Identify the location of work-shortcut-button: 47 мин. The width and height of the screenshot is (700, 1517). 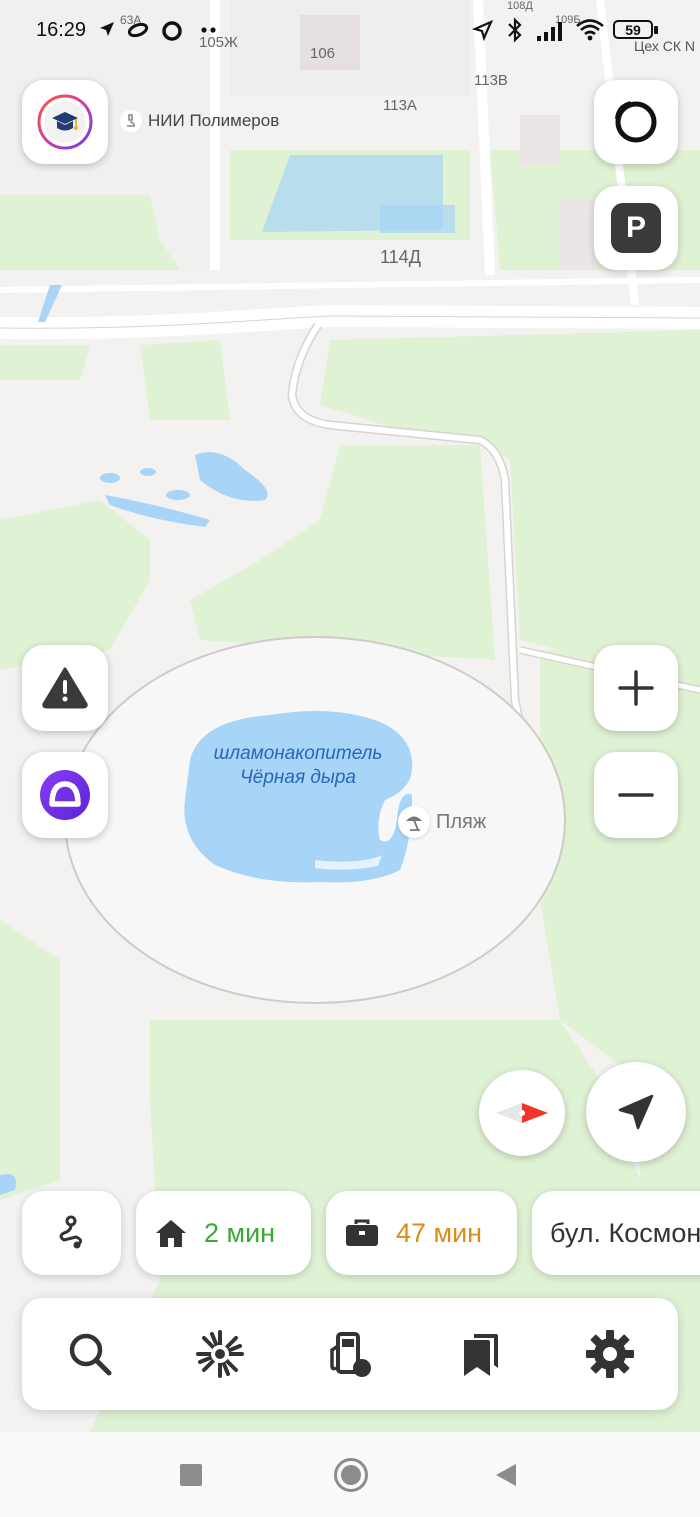
(421, 1233).